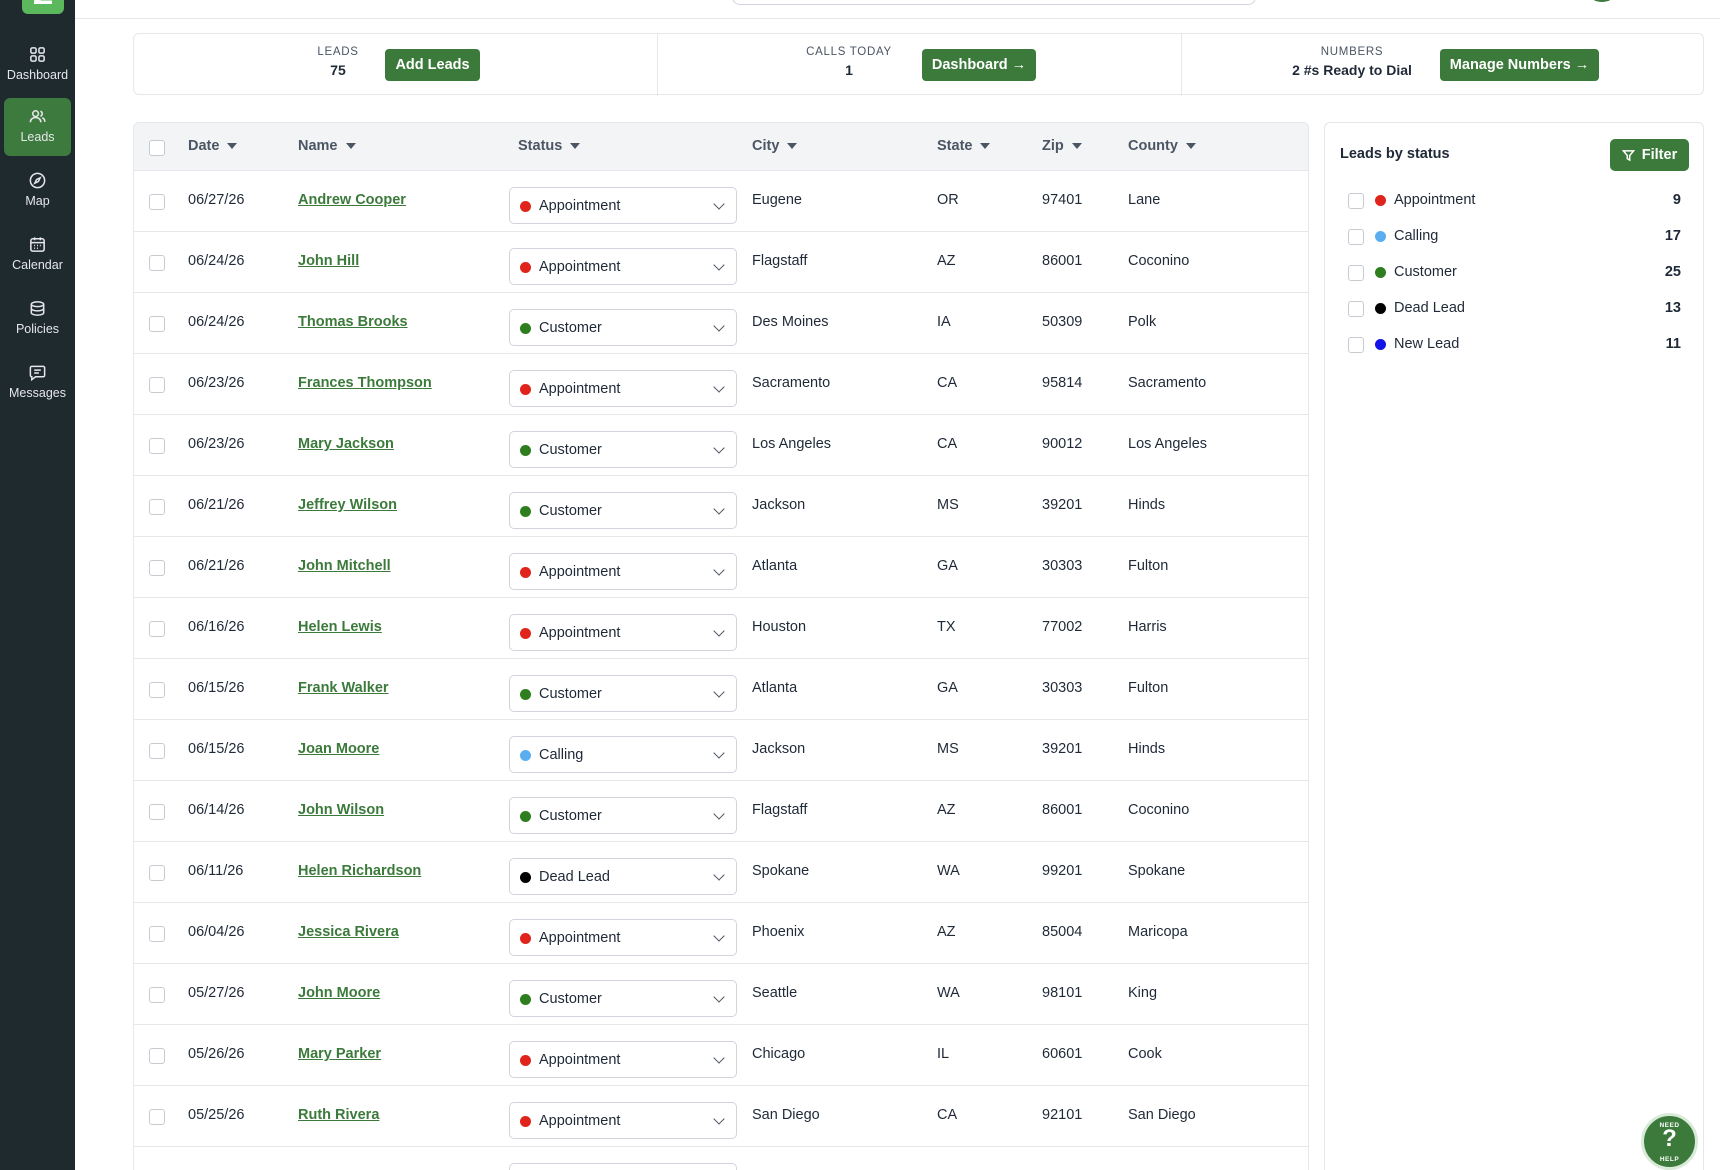  Describe the element at coordinates (338, 62) in the screenshot. I see `leads-stat: LEADS 75` at that location.